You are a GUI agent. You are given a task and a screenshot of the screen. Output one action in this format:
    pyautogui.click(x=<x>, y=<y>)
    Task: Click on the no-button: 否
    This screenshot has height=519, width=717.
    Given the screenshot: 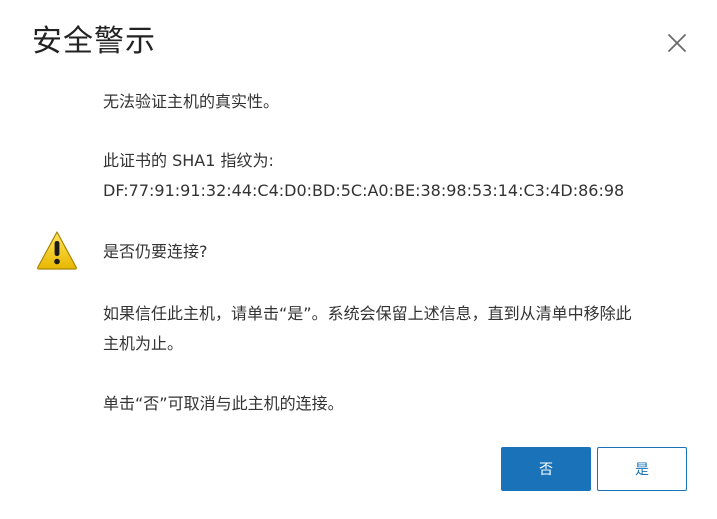 What is the action you would take?
    pyautogui.click(x=546, y=469)
    